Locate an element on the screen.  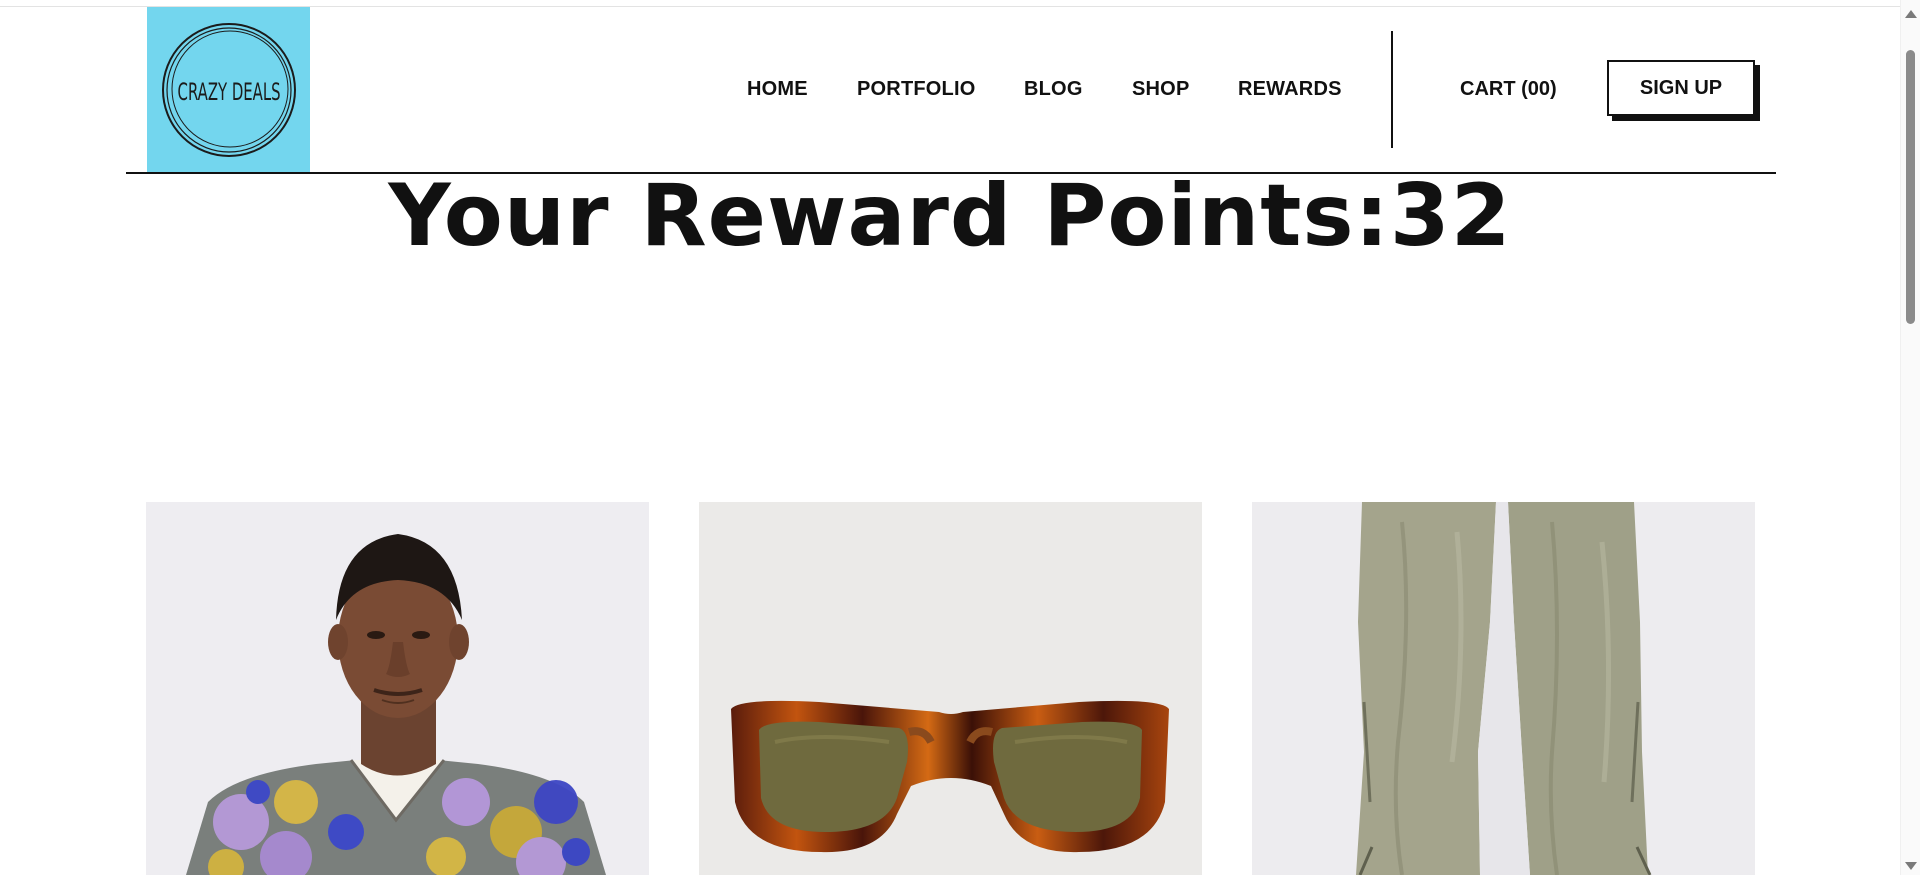
signup-button-wrap: SIGN UP is located at coordinates (1683, 90).